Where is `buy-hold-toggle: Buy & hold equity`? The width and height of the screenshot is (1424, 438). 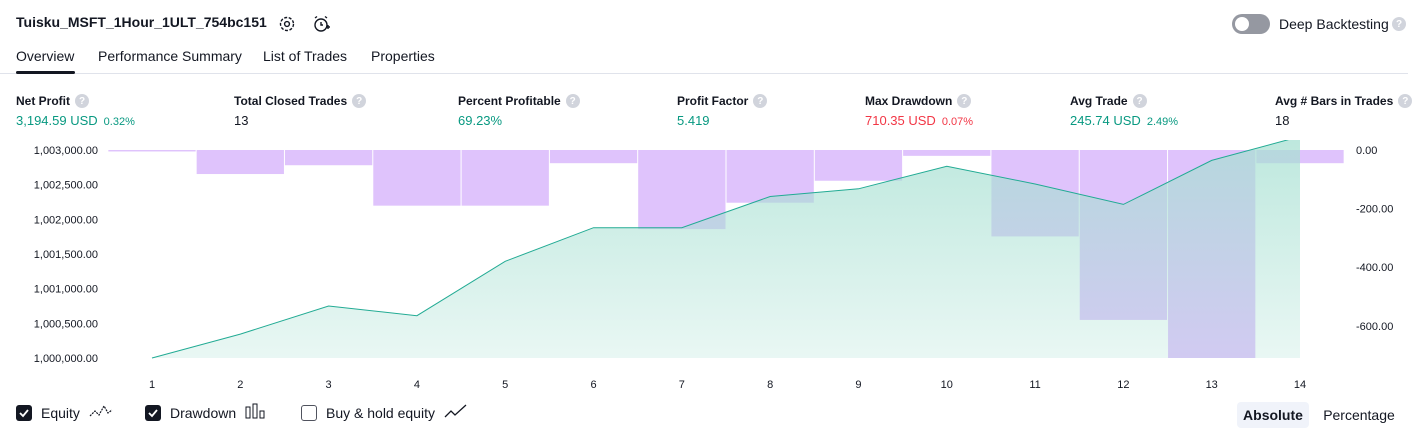 buy-hold-toggle: Buy & hold equity is located at coordinates (384, 412).